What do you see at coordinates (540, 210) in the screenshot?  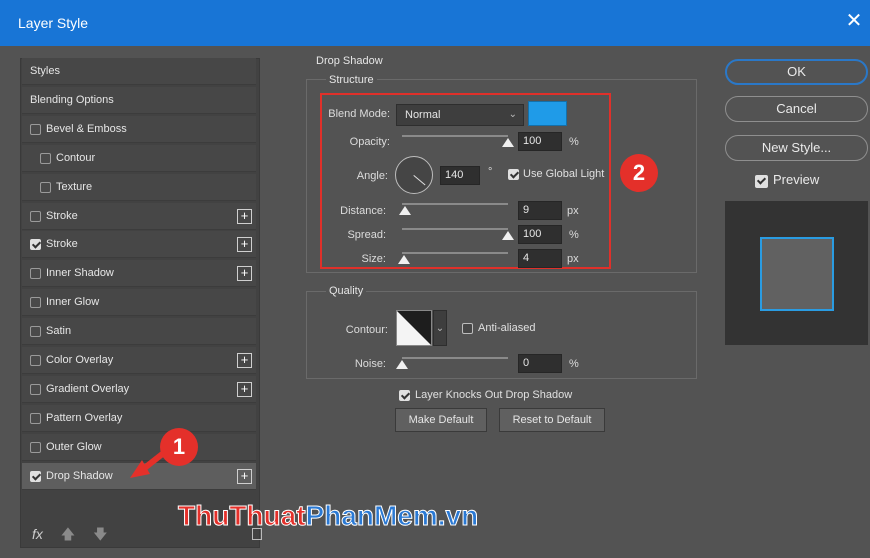 I see `distance-input: 9` at bounding box center [540, 210].